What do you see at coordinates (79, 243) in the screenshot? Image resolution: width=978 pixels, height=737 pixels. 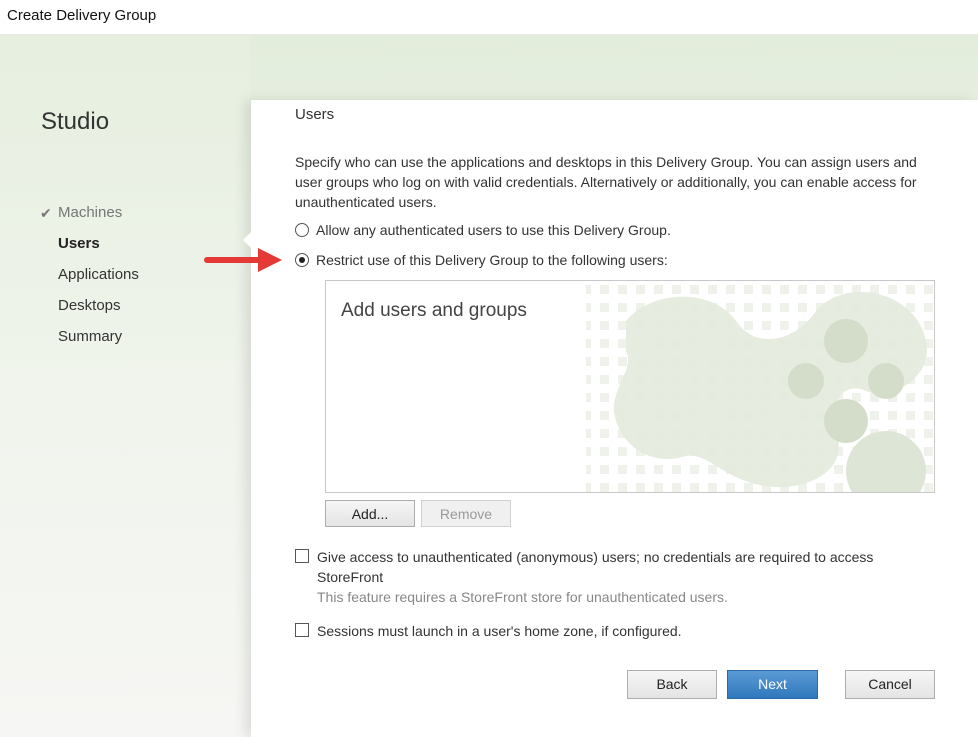 I see `step-label: Users` at bounding box center [79, 243].